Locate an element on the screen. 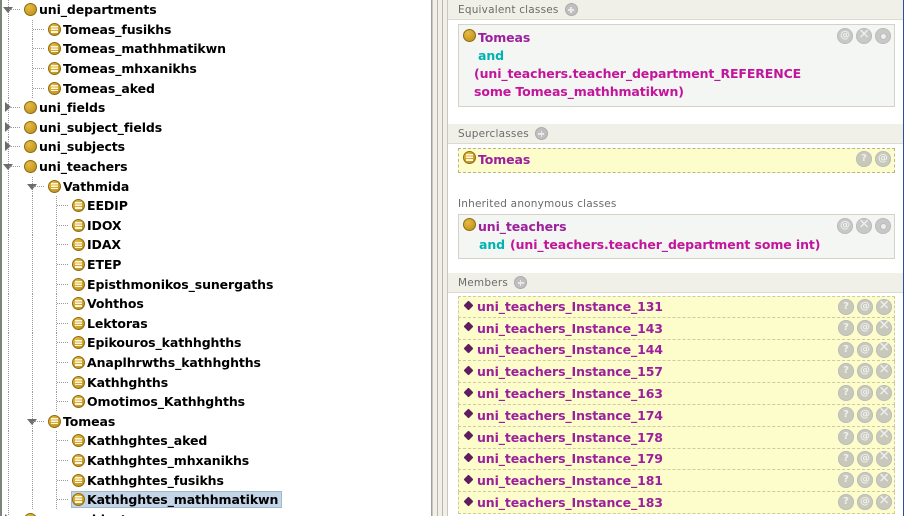 This screenshot has width=909, height=516. tree-item-uni_departments: uni_departments is located at coordinates (216, 10).